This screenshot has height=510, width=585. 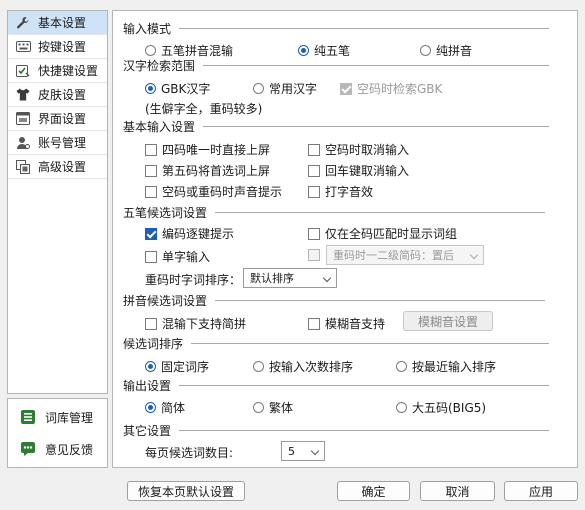 What do you see at coordinates (204, 109) in the screenshot?
I see `charset-note: (生僻字全，重码较多)` at bounding box center [204, 109].